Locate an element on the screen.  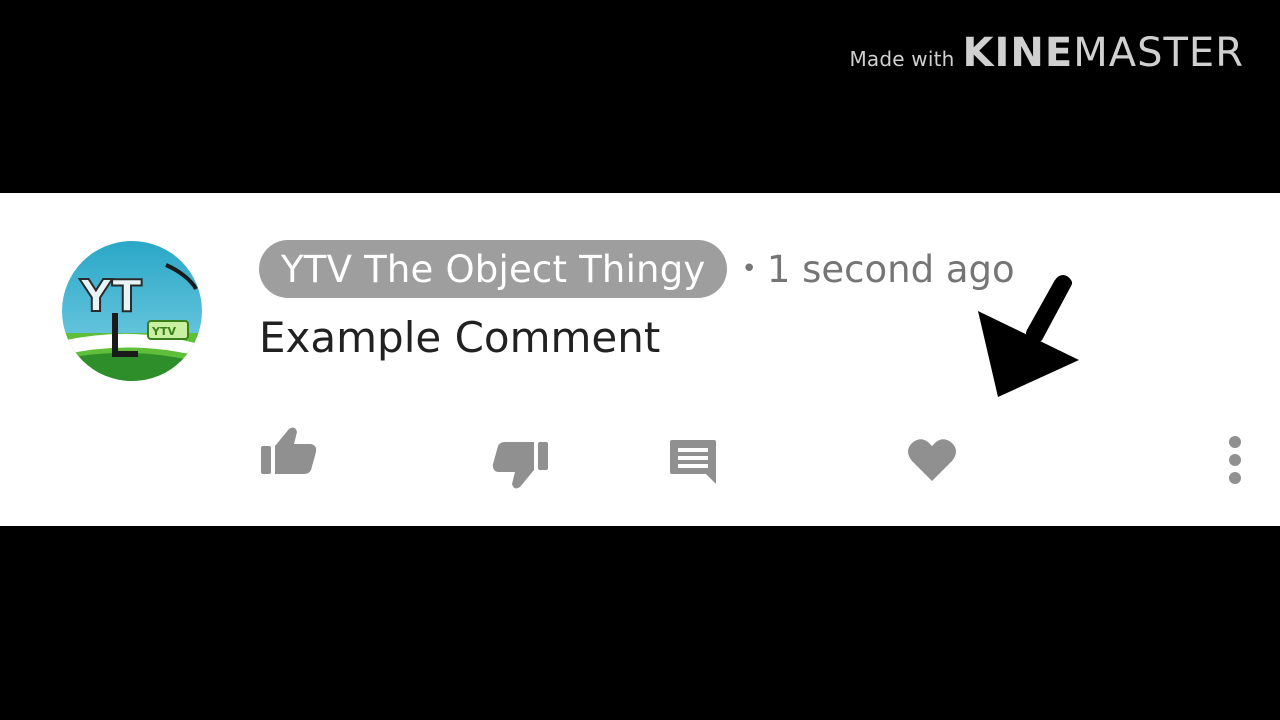
more-vertical-icon is located at coordinates (1235, 461).